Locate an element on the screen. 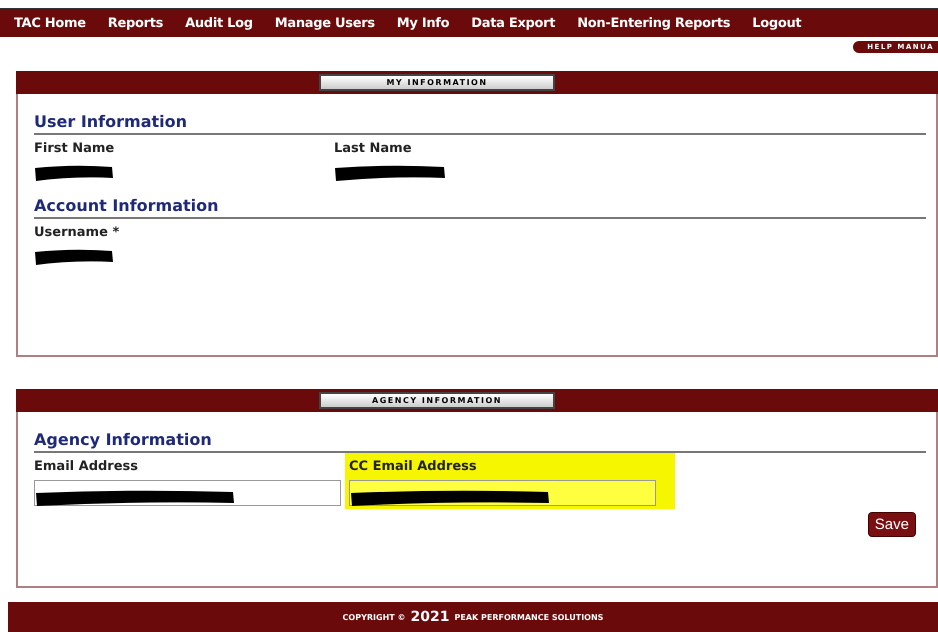 This screenshot has width=938, height=632. save-button: Save is located at coordinates (892, 524).